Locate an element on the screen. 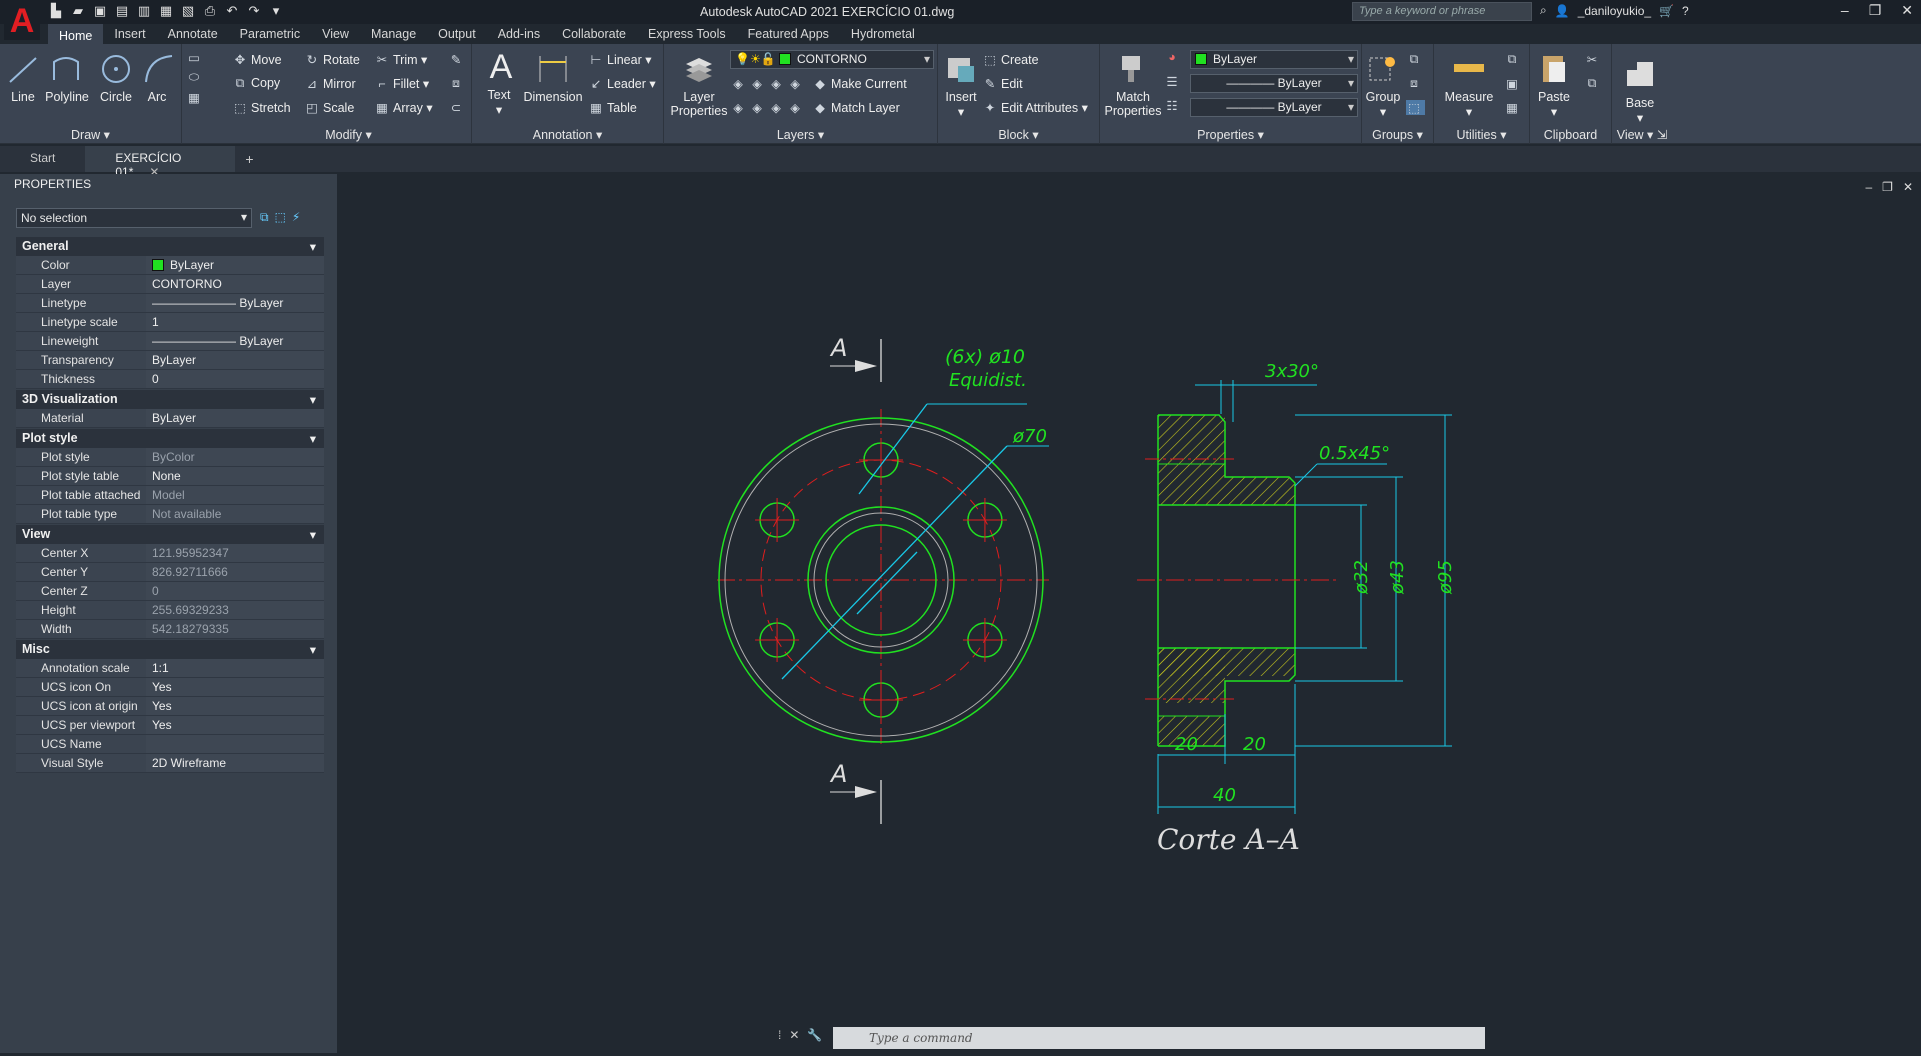  layers-panel-title: Layers ▾ is located at coordinates (800, 134).